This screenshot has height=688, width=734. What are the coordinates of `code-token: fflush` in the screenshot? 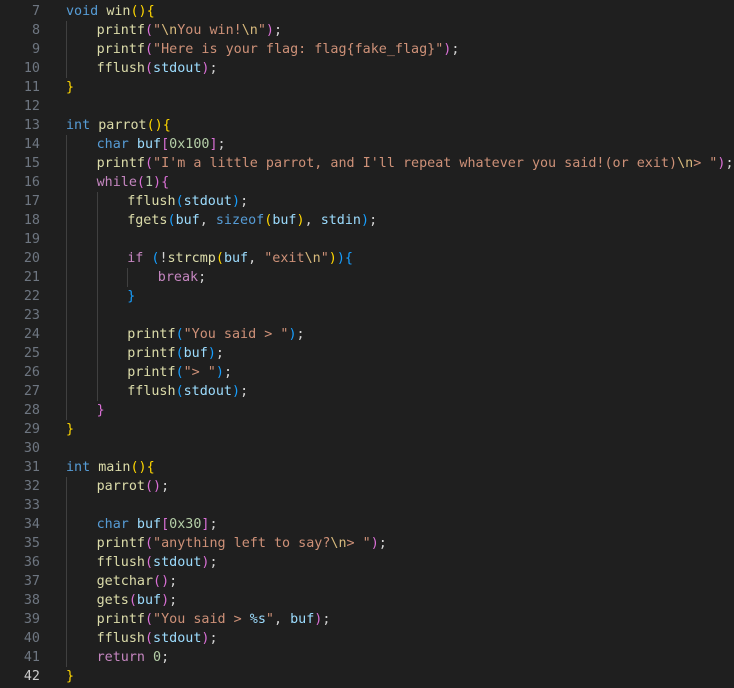 It's located at (151, 391).